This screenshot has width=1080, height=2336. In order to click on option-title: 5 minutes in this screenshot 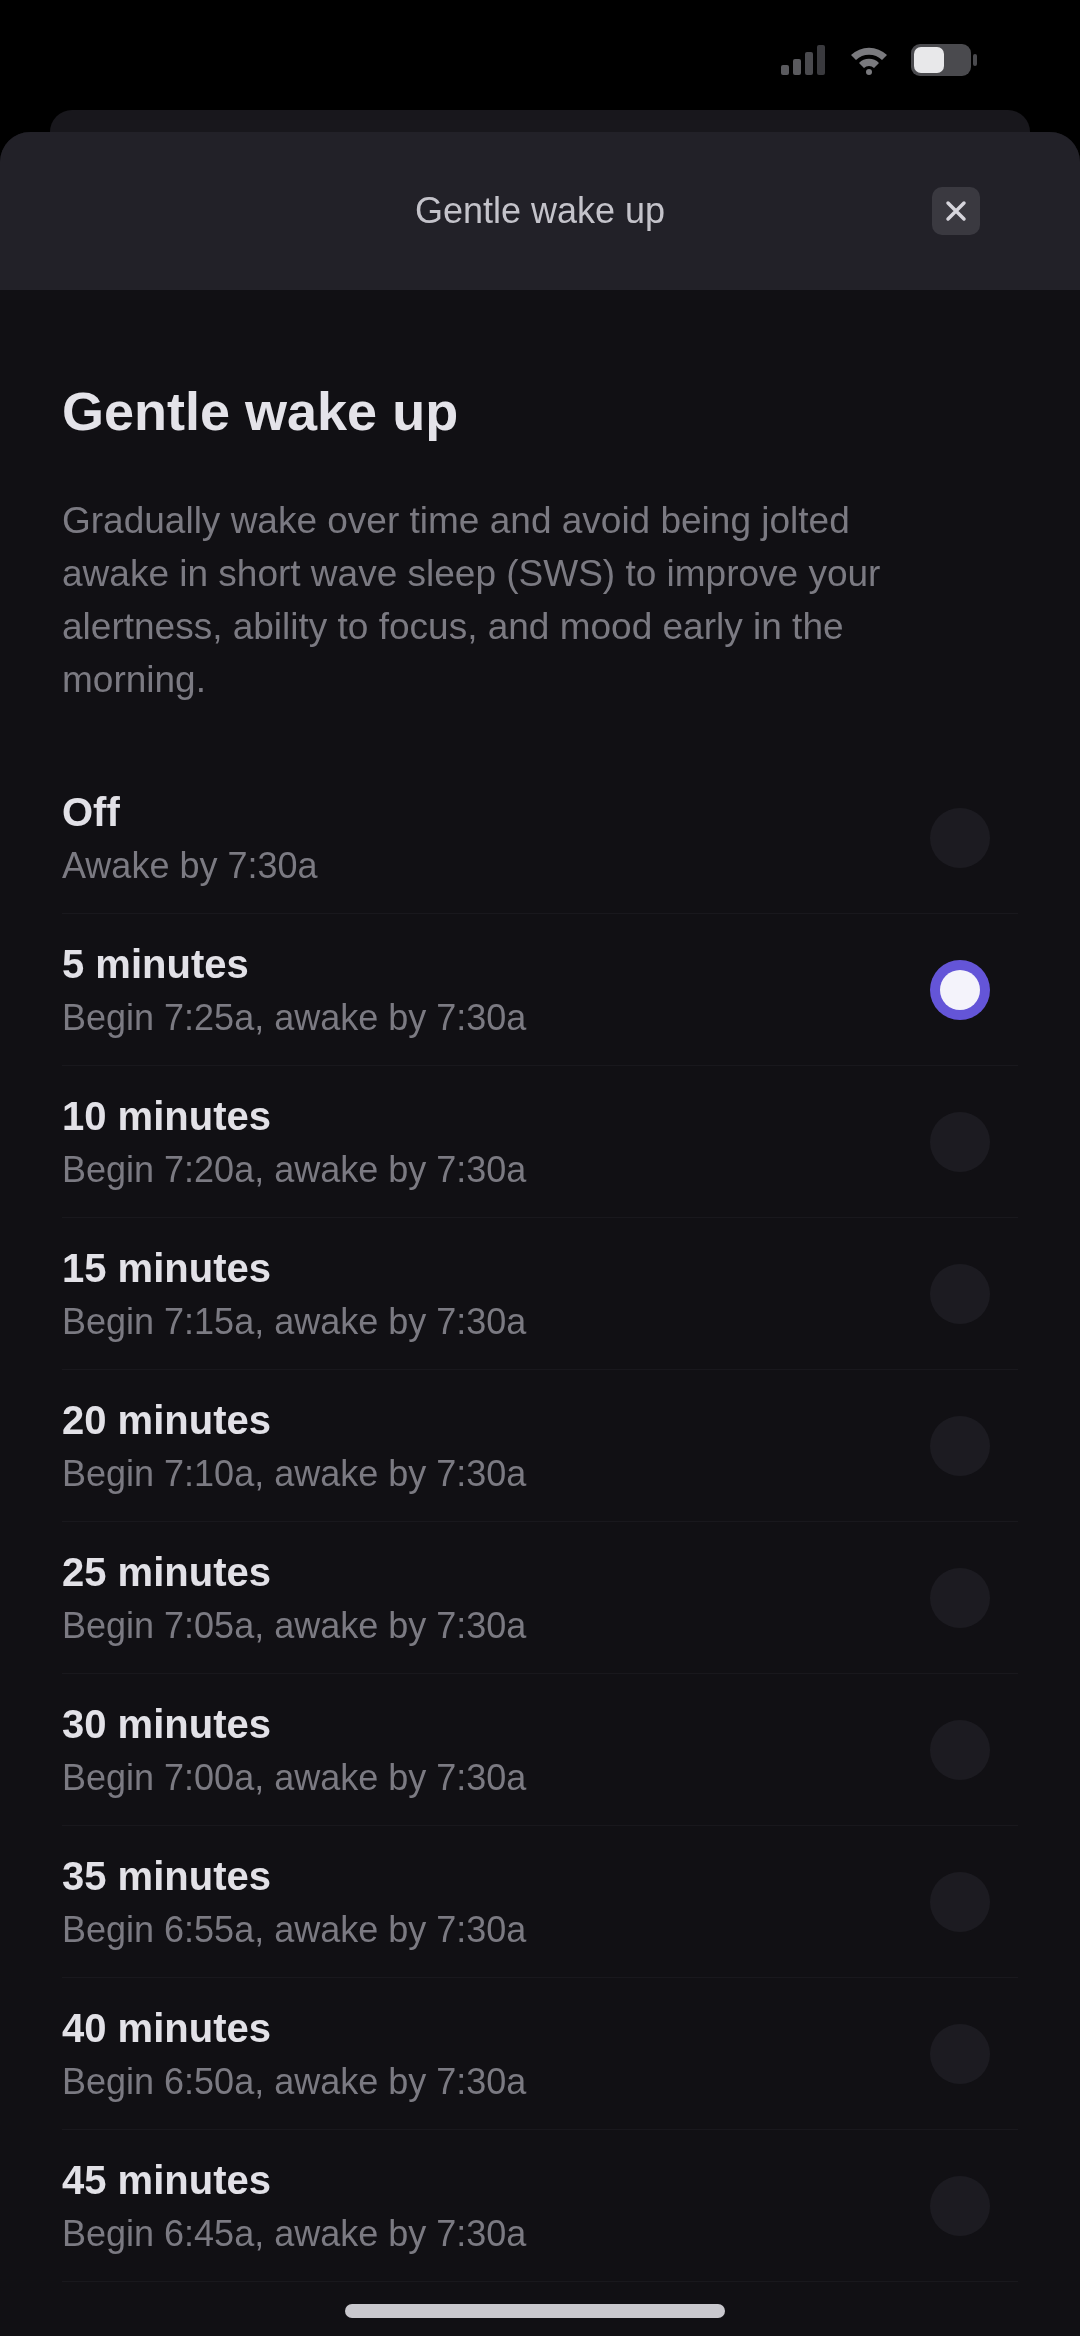, I will do `click(156, 964)`.